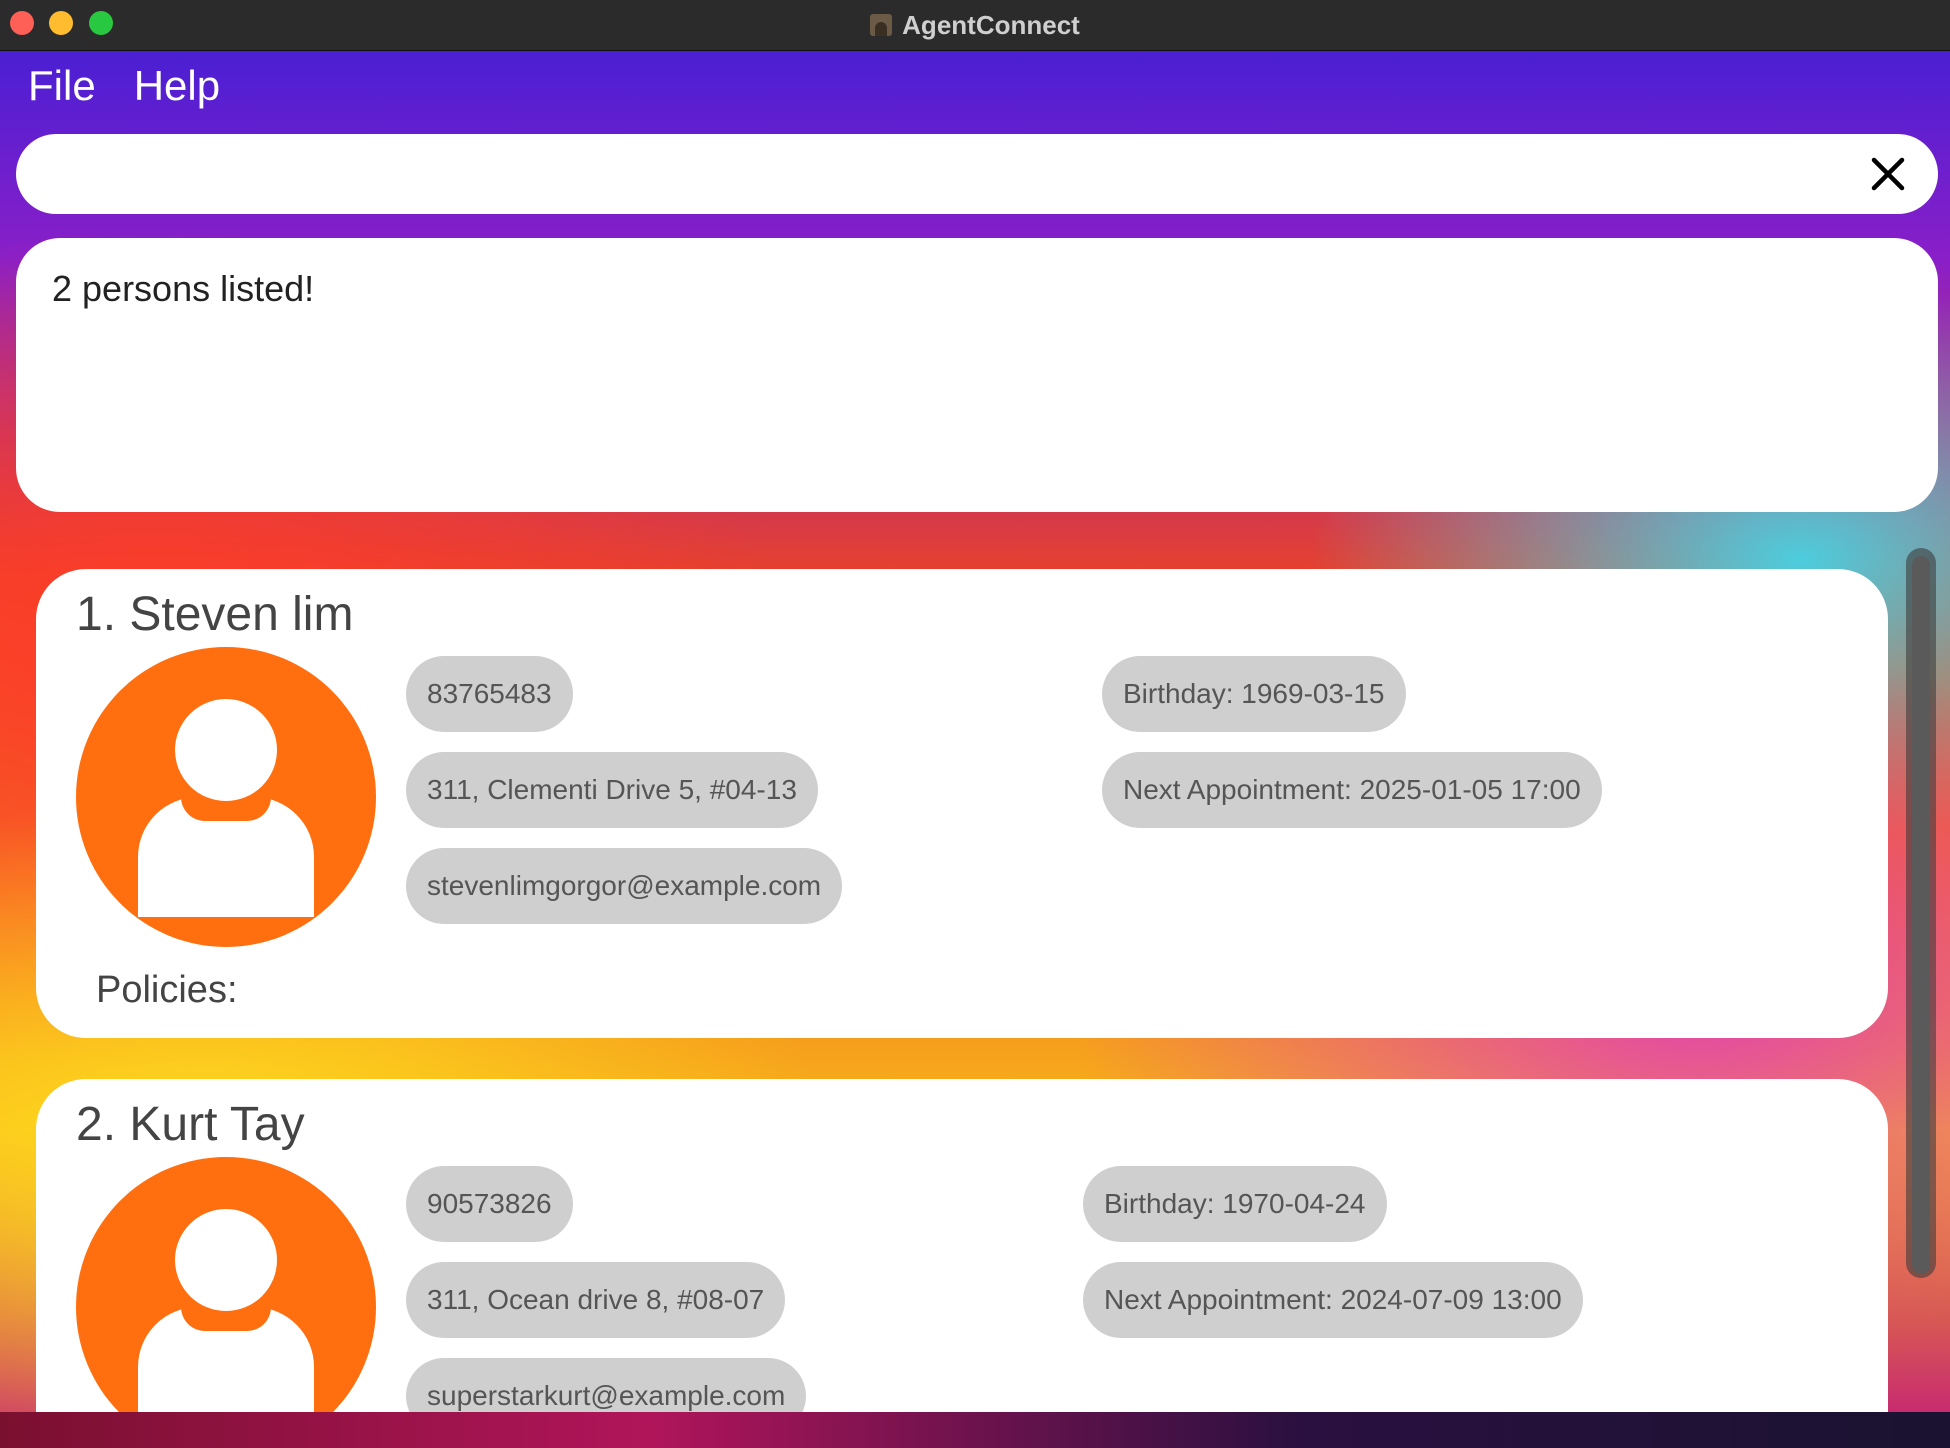  I want to click on title-bar: AgentConnect, so click(975, 25).